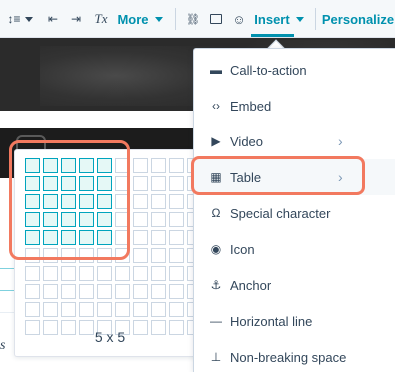  I want to click on link-button: ⛓, so click(193, 19).